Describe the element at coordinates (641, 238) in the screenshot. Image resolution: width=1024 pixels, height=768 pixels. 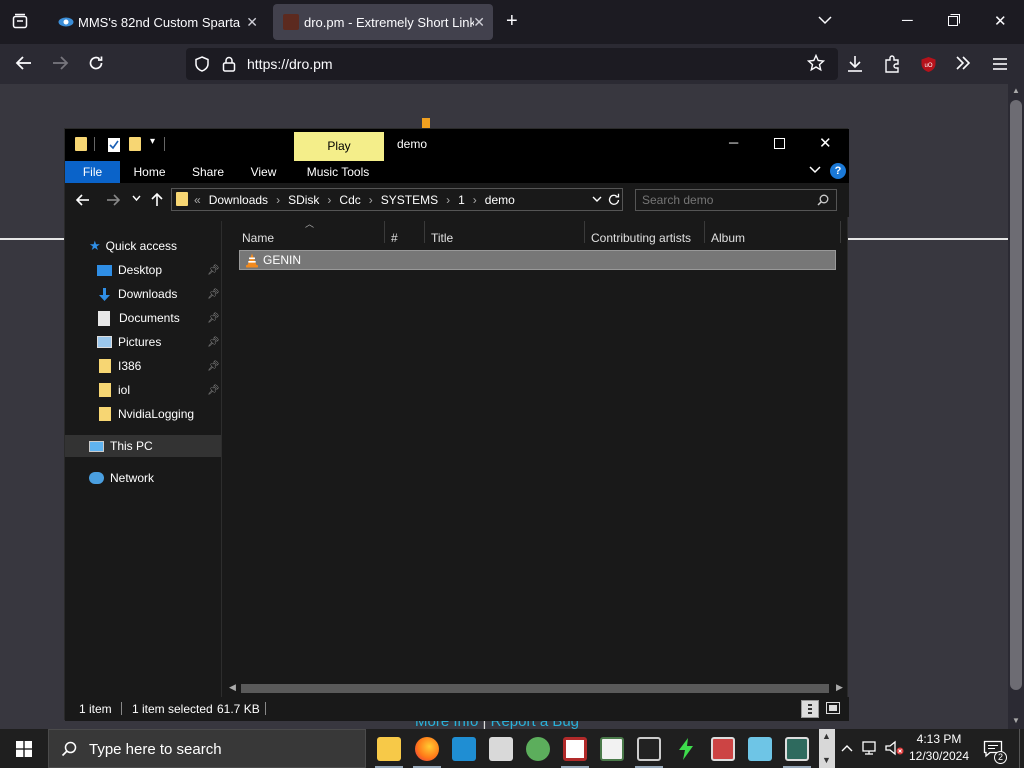
I see `column-header-contributing-artists: Contributing artists` at that location.